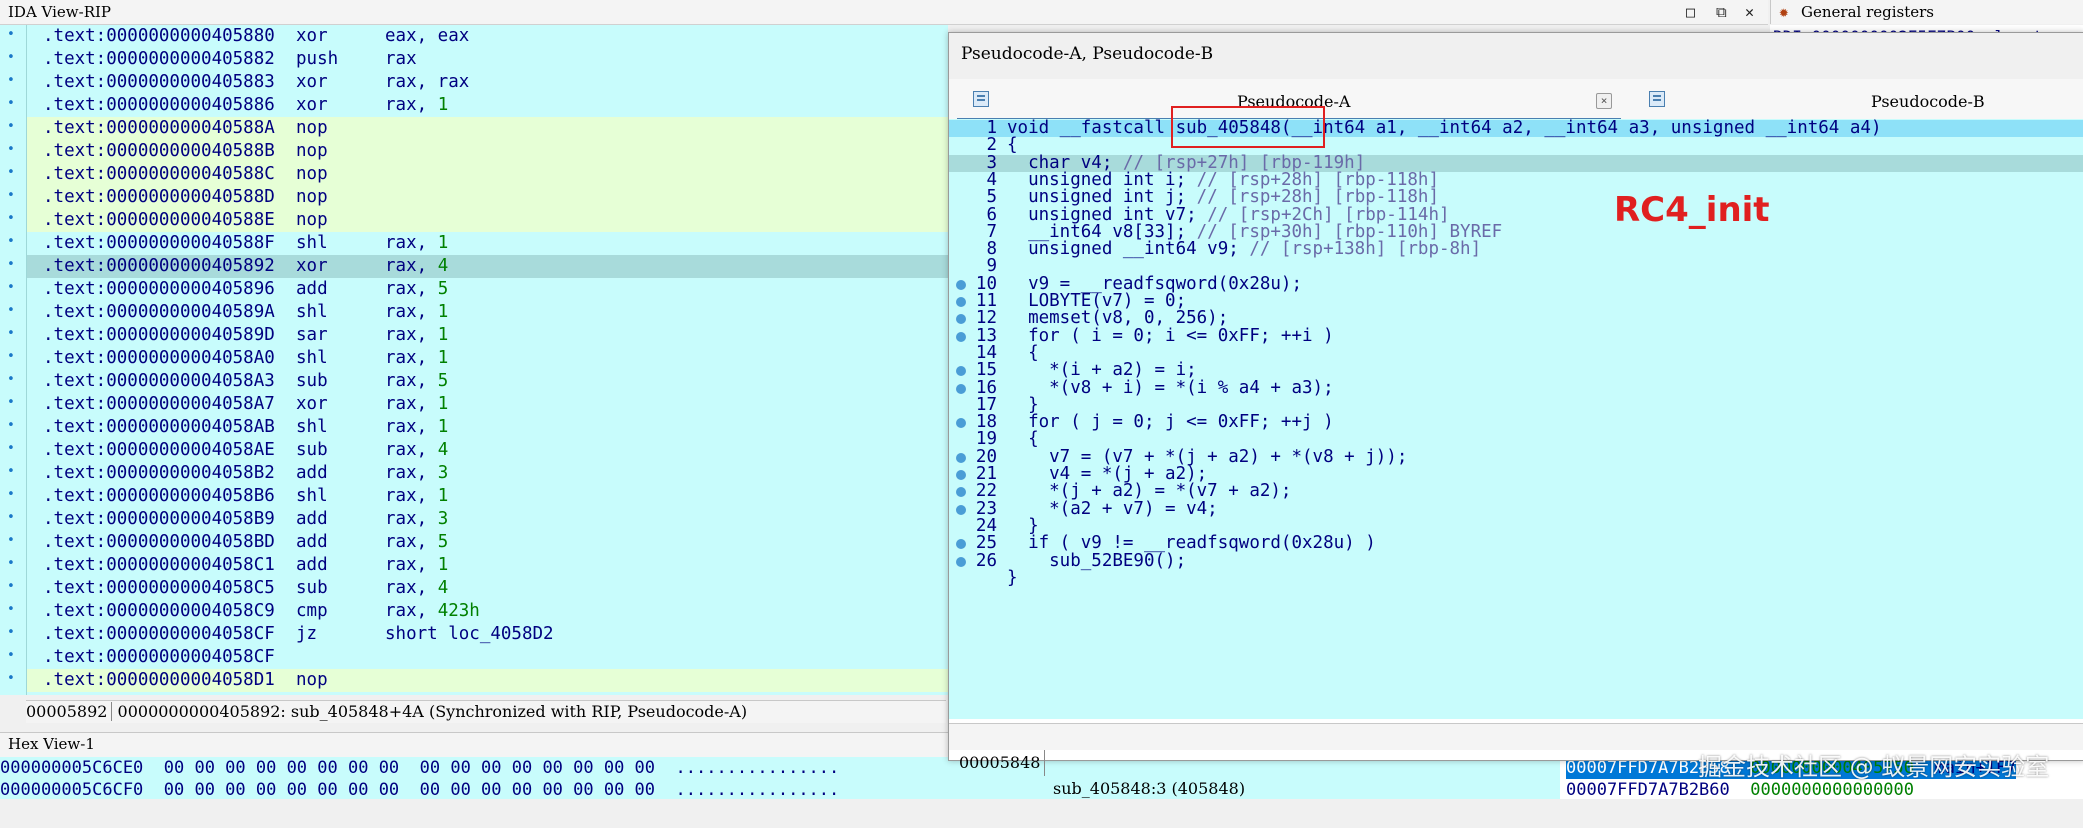 The height and width of the screenshot is (828, 2083). Describe the element at coordinates (1690, 12) in the screenshot. I see `maximize-button: □` at that location.